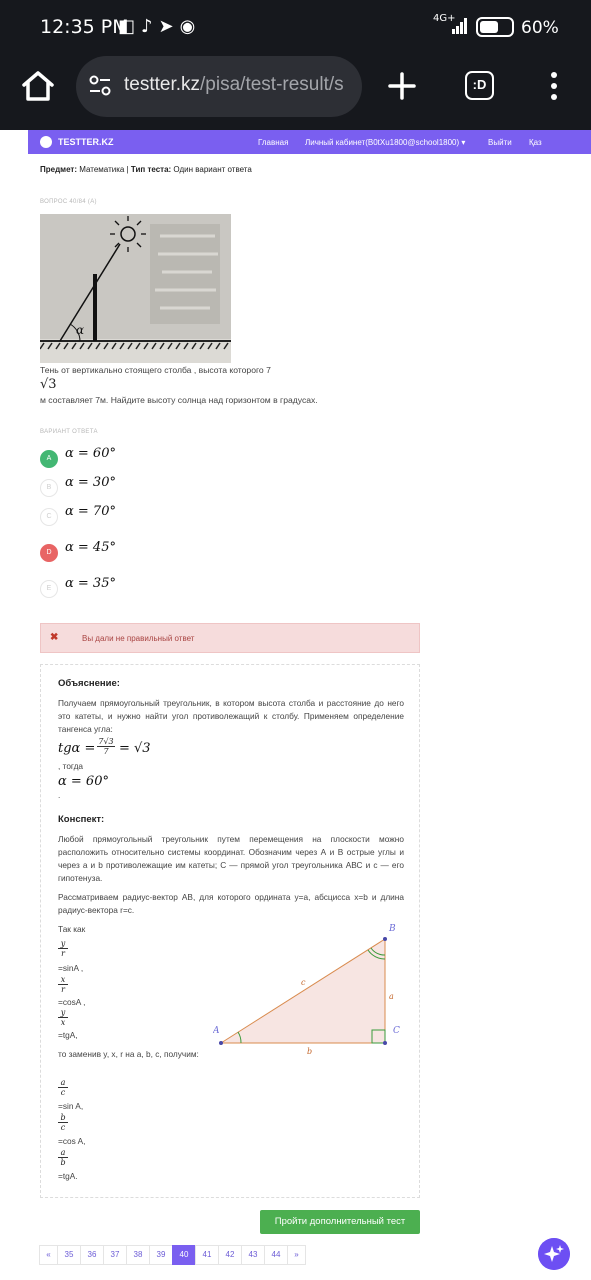 The height and width of the screenshot is (1280, 591). I want to click on side-c-label: c, so click(303, 982).